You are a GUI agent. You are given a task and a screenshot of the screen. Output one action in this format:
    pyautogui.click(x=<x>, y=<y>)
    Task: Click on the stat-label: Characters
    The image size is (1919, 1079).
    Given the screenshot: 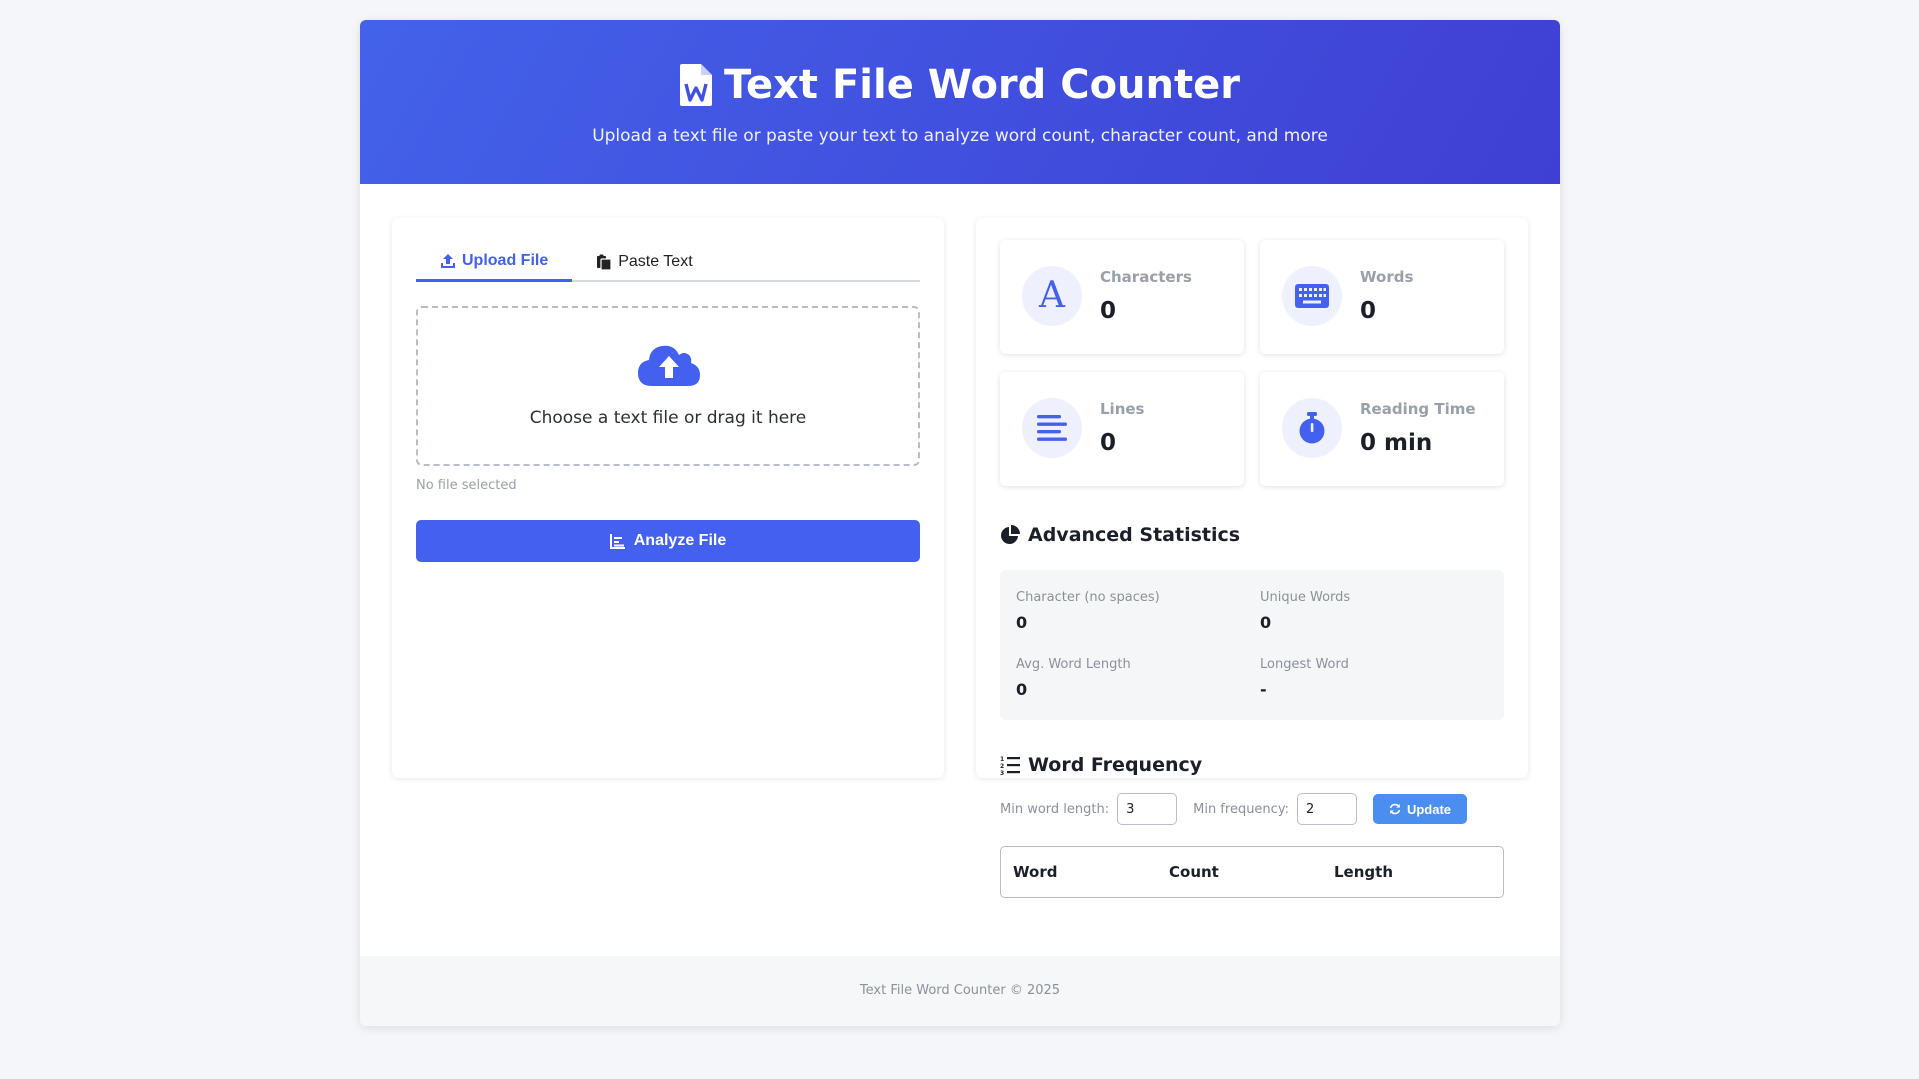 What is the action you would take?
    pyautogui.click(x=1146, y=277)
    